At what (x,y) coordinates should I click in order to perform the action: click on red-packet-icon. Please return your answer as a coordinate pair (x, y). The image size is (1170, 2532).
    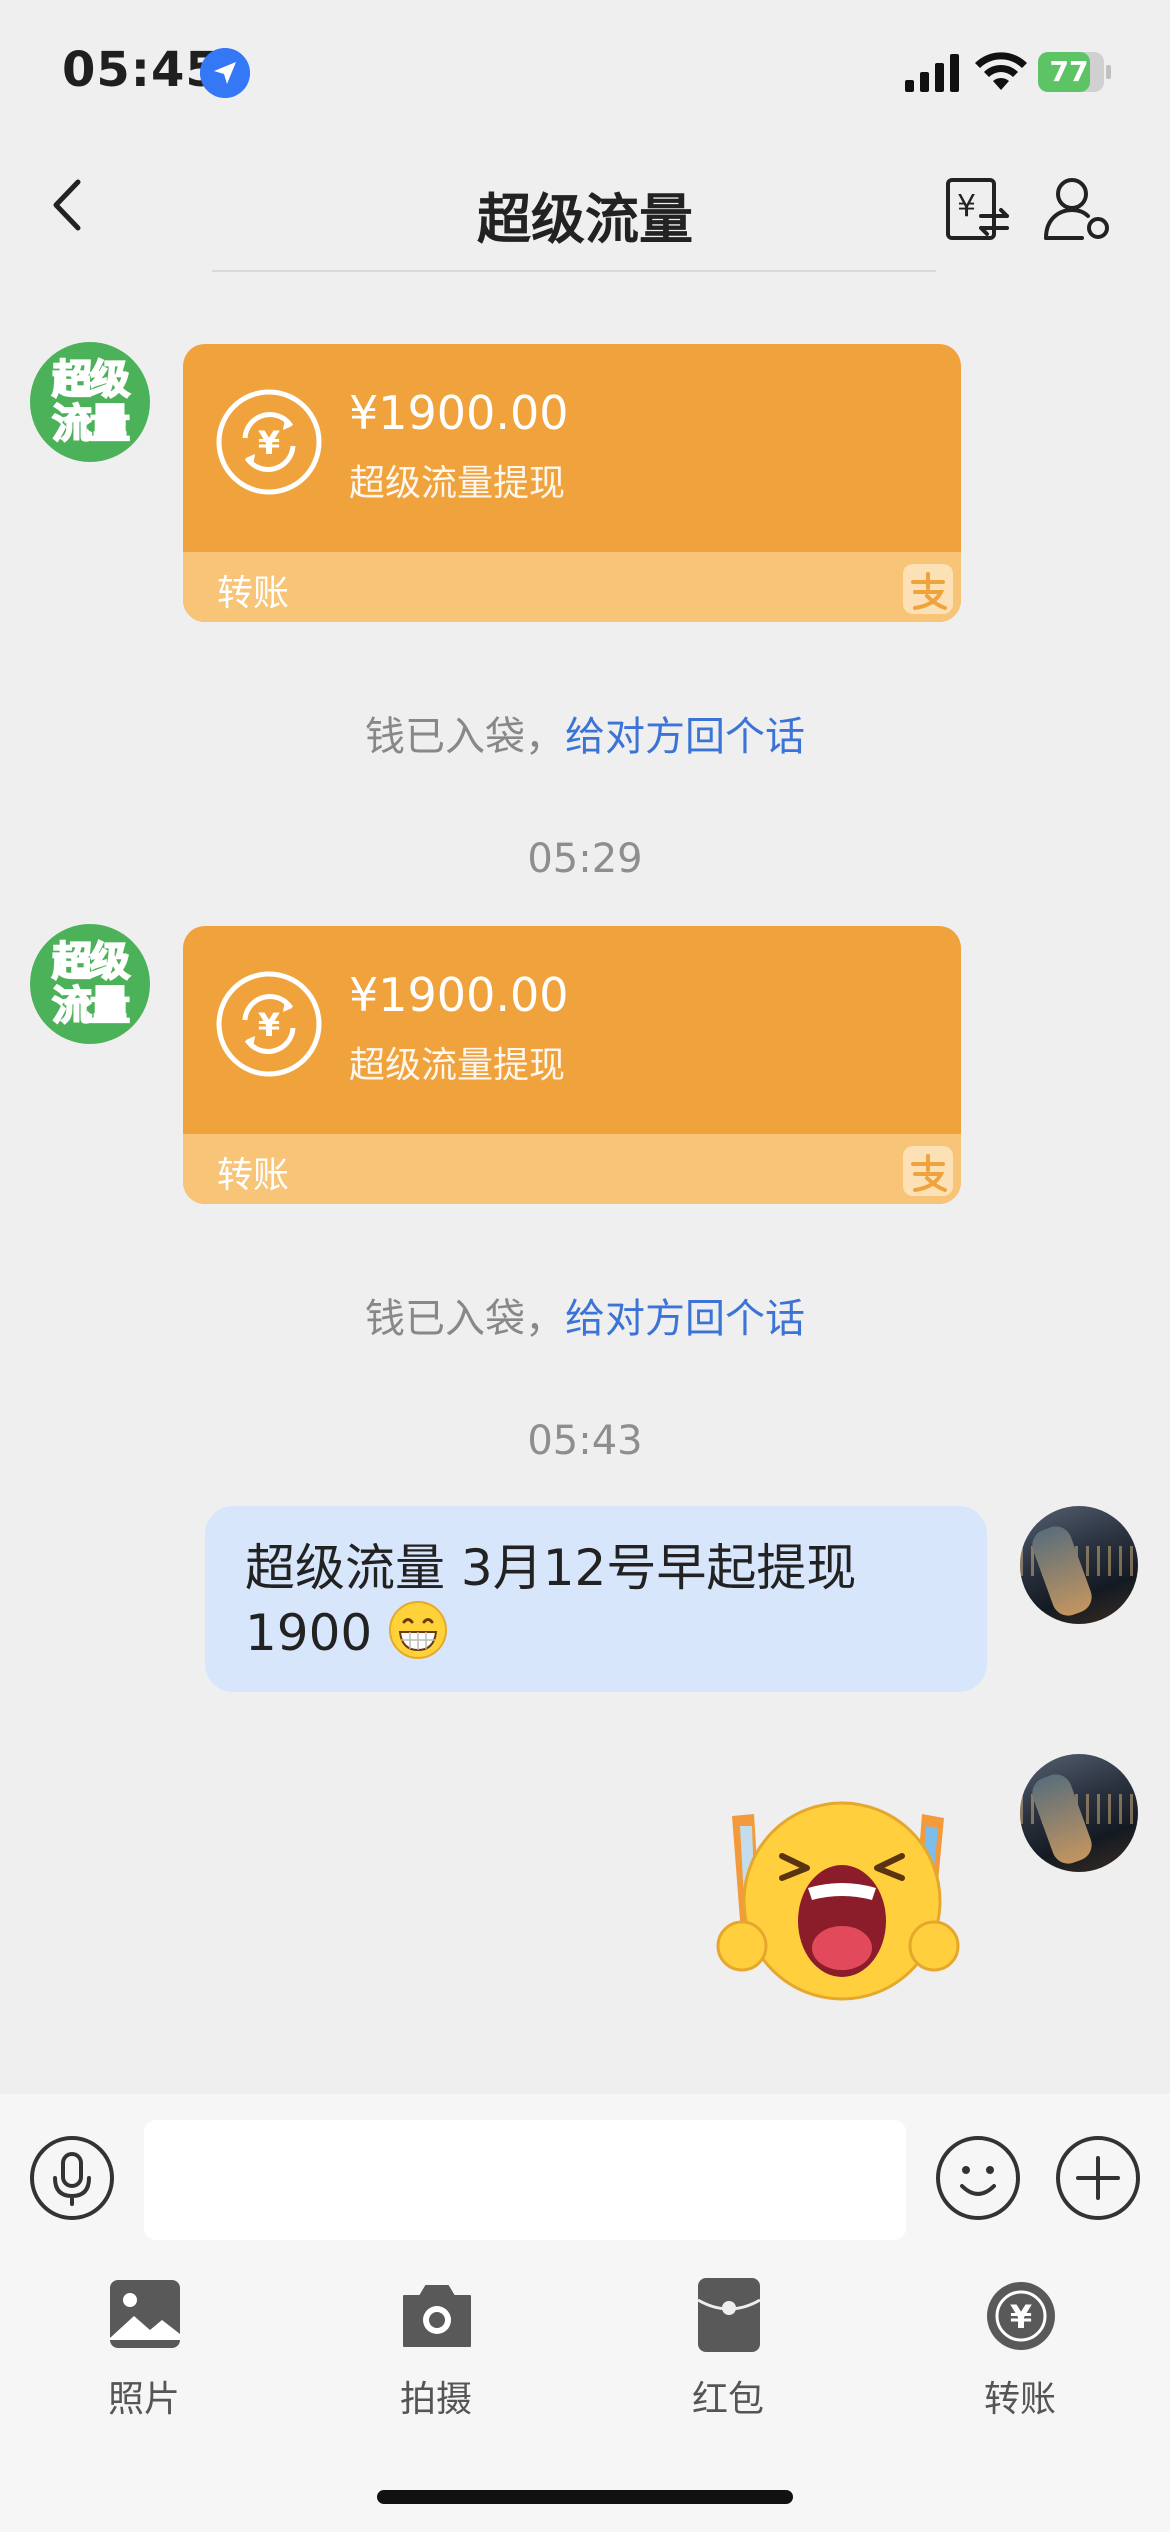
    Looking at the image, I should click on (729, 2315).